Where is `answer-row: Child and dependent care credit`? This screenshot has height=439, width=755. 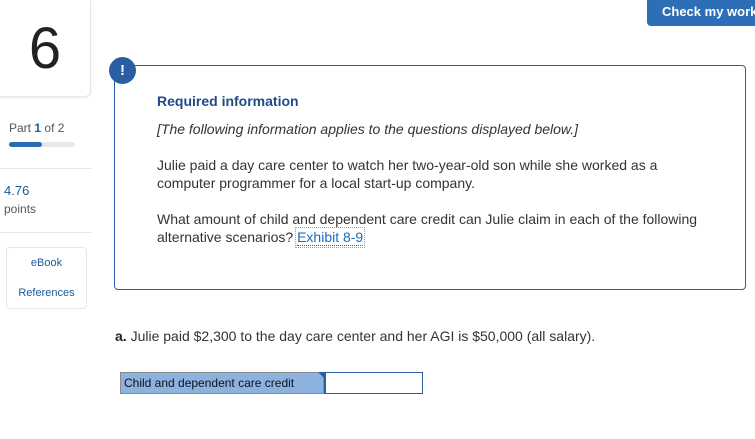
answer-row: Child and dependent care credit is located at coordinates (271, 383).